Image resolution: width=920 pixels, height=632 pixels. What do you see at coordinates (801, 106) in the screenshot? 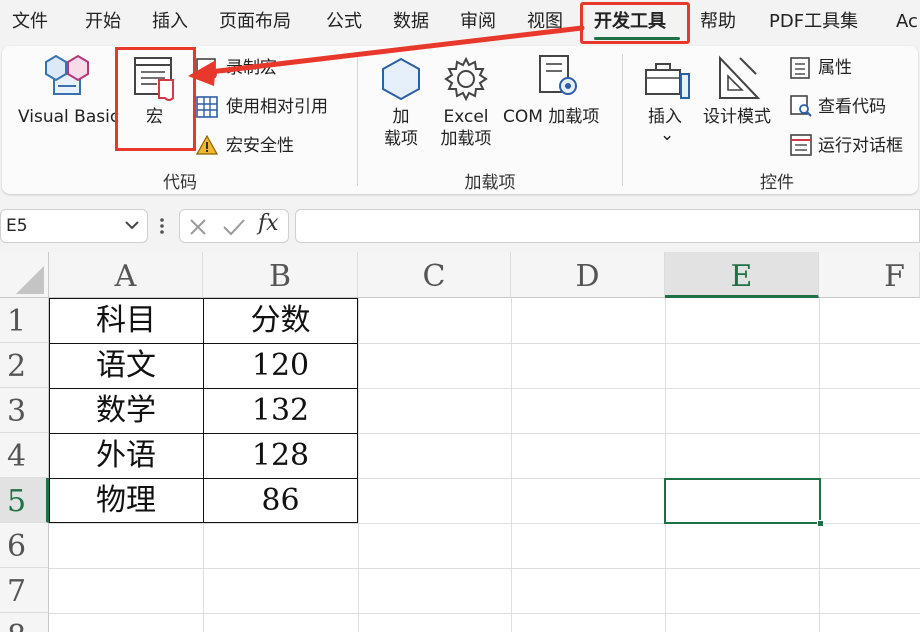
I see `view-code-icon` at bounding box center [801, 106].